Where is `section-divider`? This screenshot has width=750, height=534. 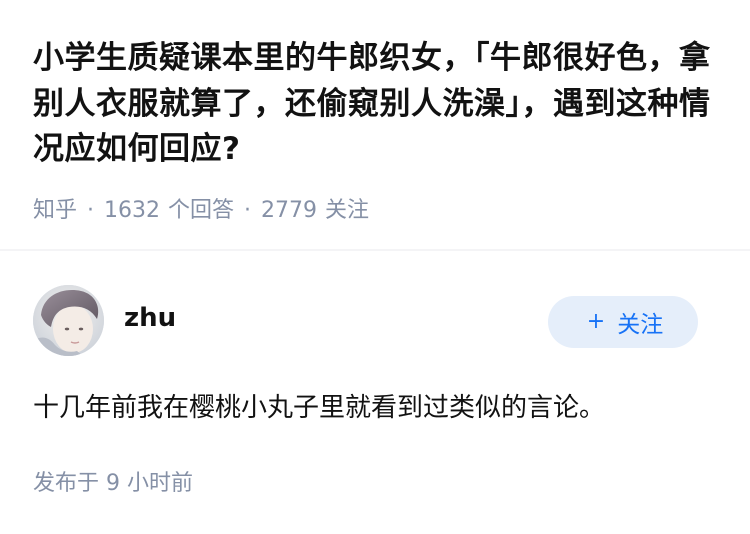
section-divider is located at coordinates (375, 250).